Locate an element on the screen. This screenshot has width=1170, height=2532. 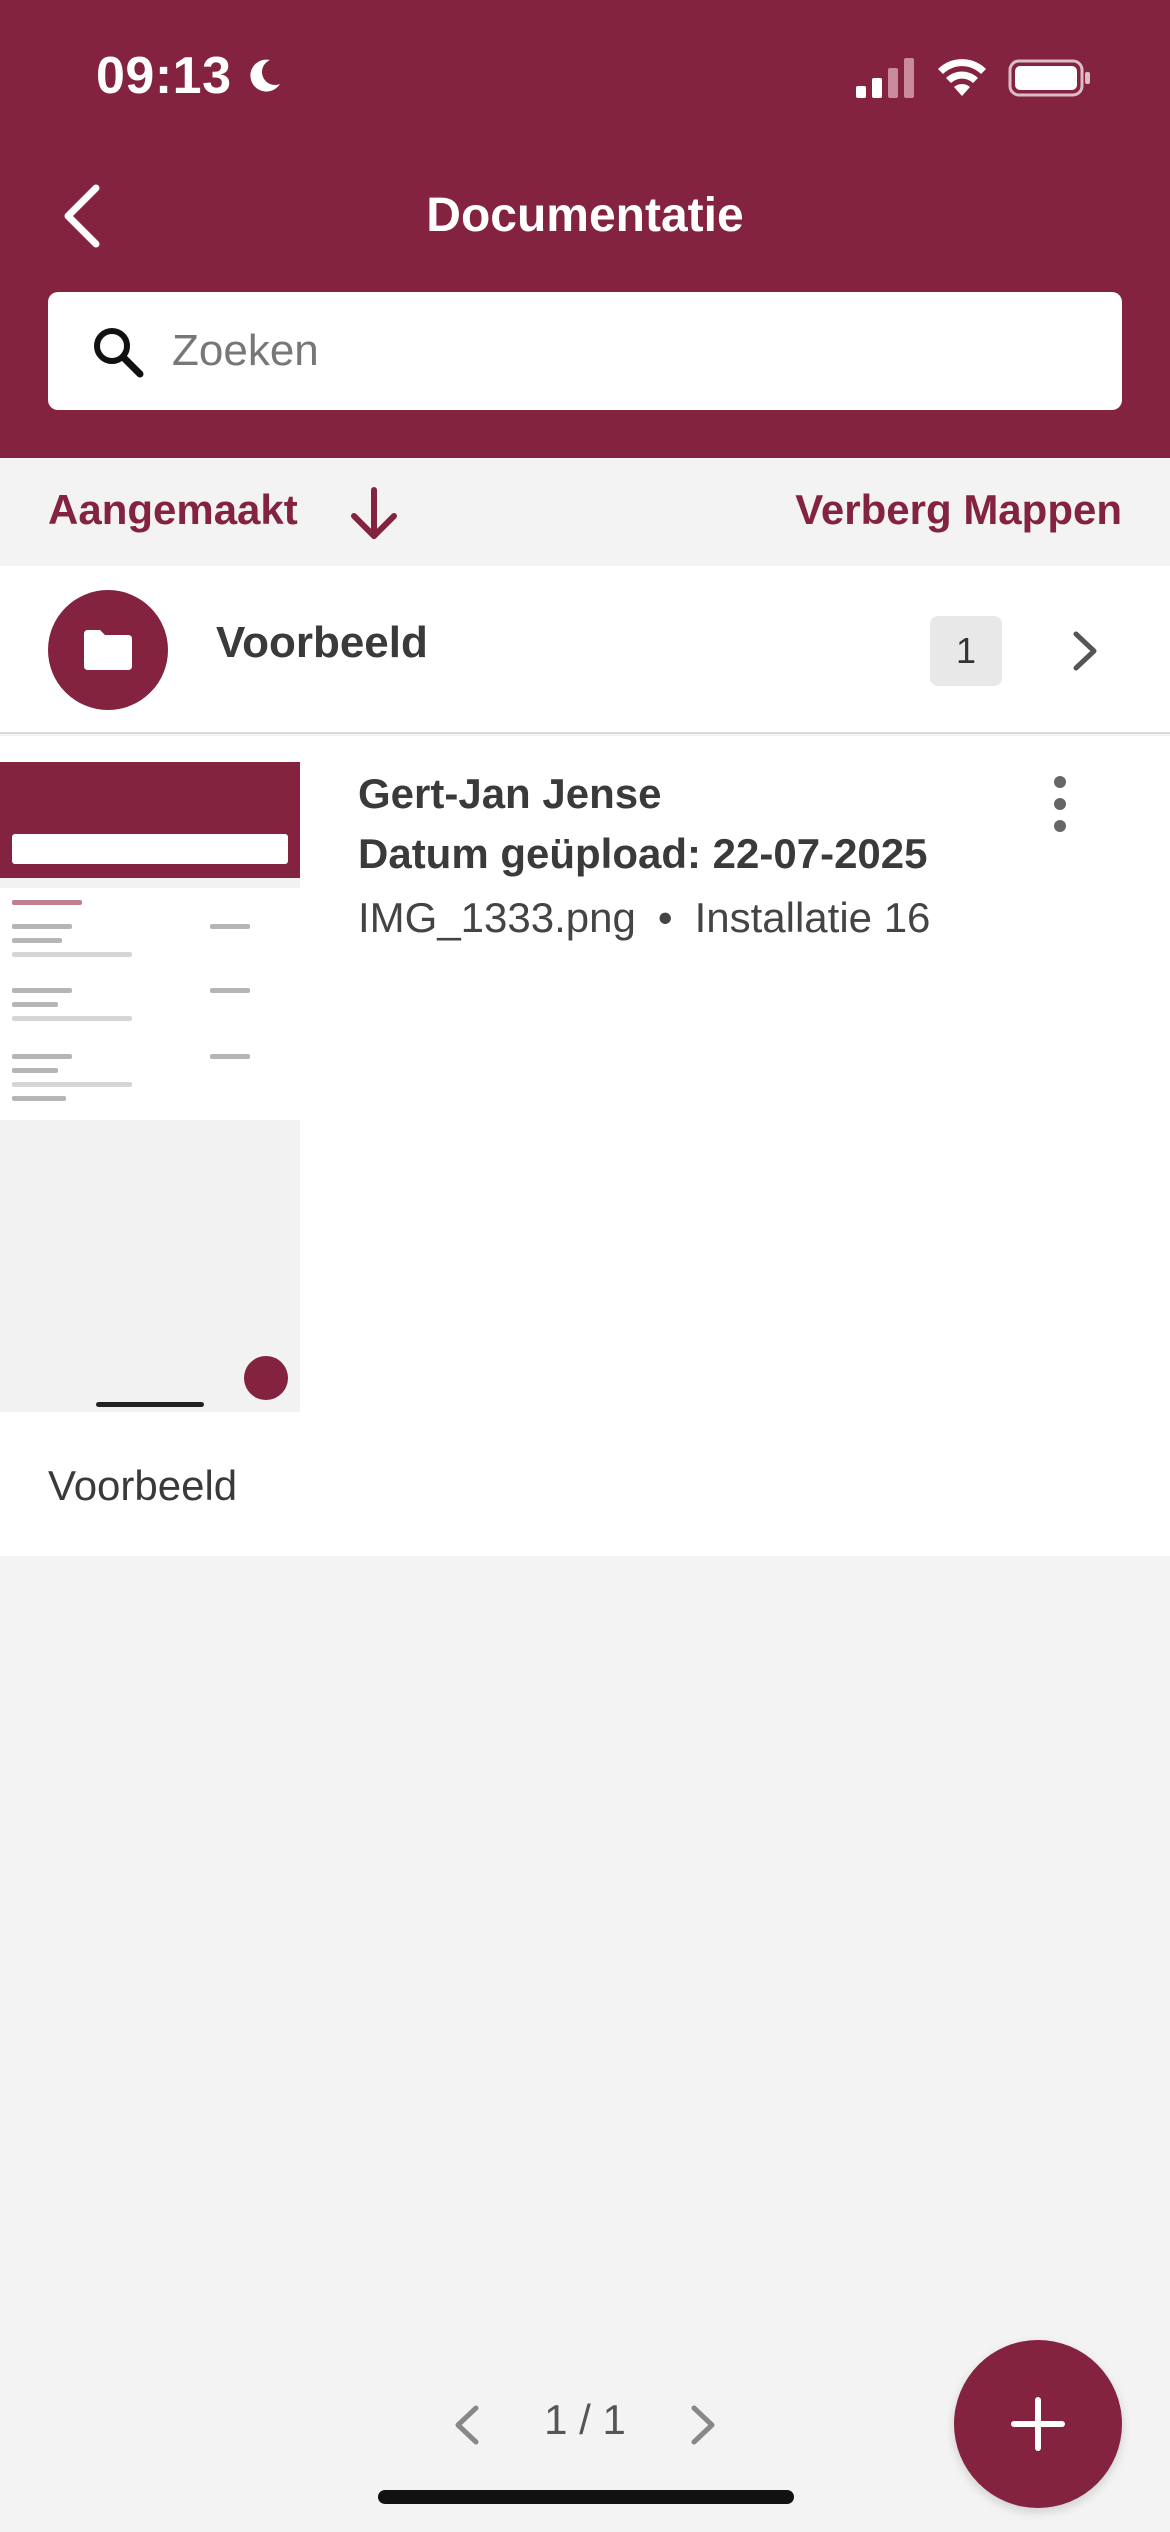
arrow-down-icon is located at coordinates (374, 514).